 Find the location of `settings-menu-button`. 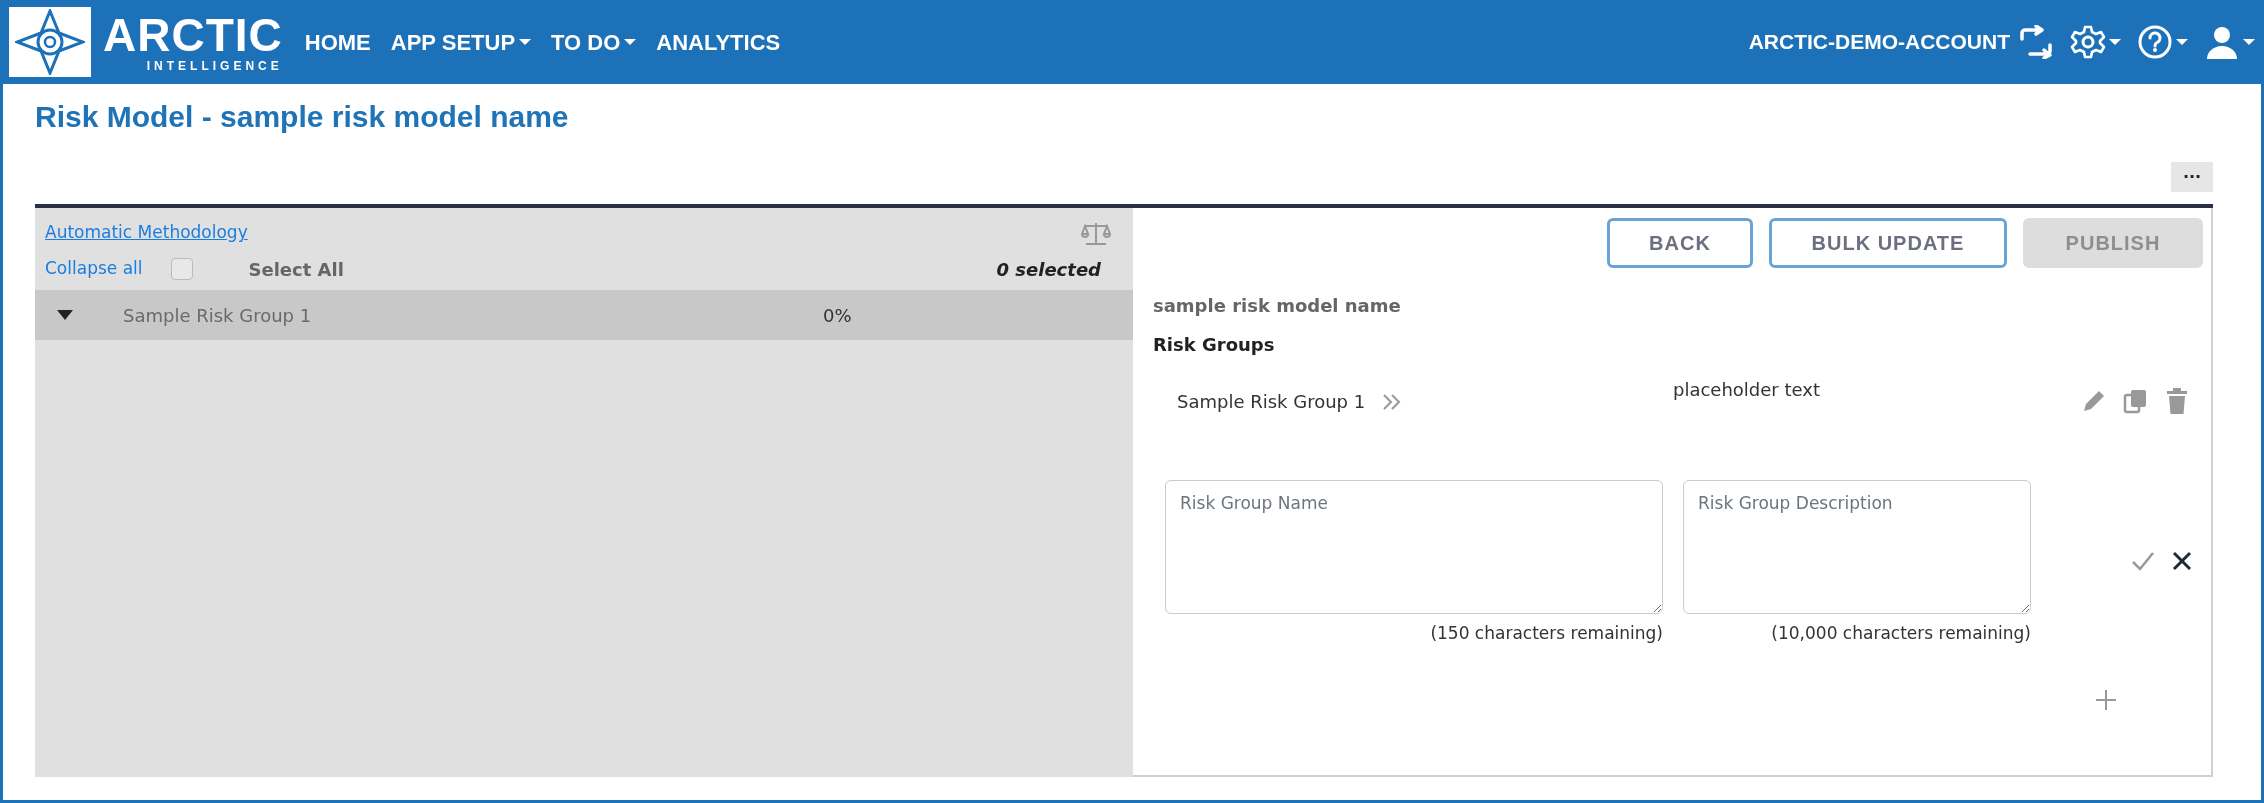

settings-menu-button is located at coordinates (2095, 42).